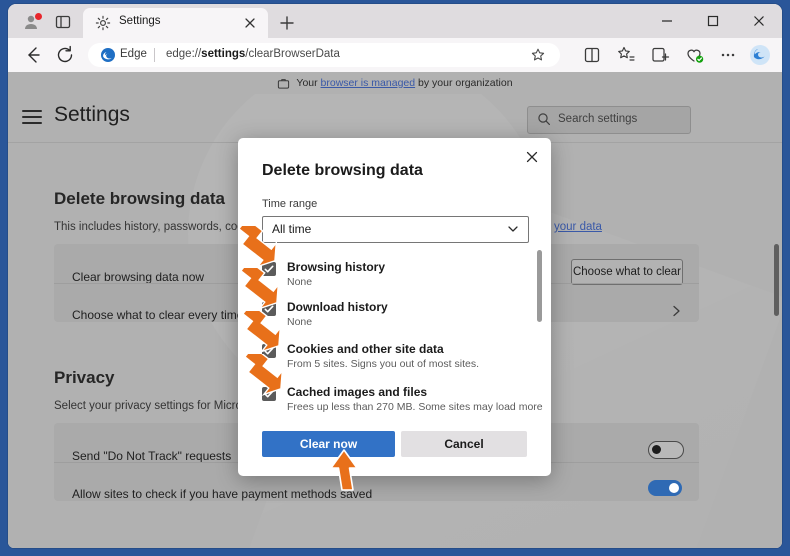 The height and width of the screenshot is (556, 790). What do you see at coordinates (33, 55) in the screenshot?
I see `back-arrow-icon` at bounding box center [33, 55].